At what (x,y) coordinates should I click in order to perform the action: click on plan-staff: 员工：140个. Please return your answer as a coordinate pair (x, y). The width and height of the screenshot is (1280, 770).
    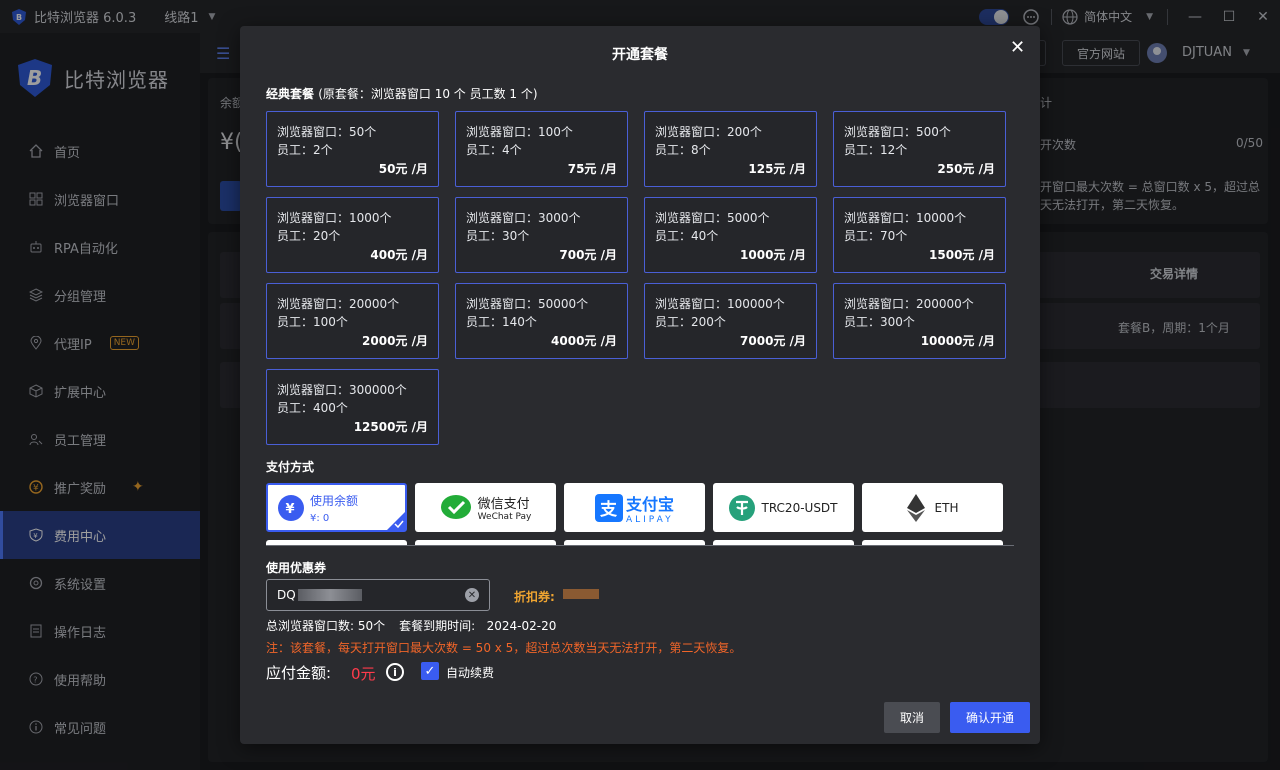
    Looking at the image, I should click on (501, 322).